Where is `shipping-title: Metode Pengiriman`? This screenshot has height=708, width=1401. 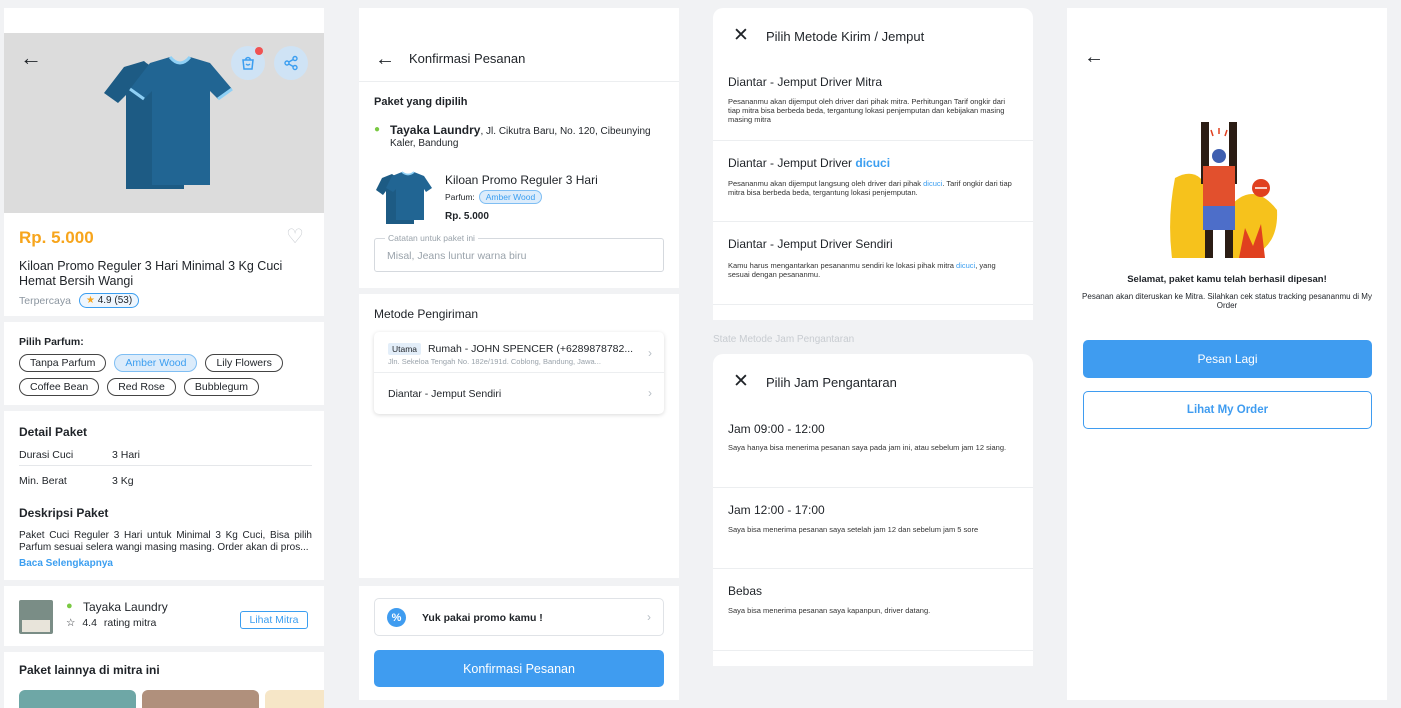
shipping-title: Metode Pengiriman is located at coordinates (426, 314).